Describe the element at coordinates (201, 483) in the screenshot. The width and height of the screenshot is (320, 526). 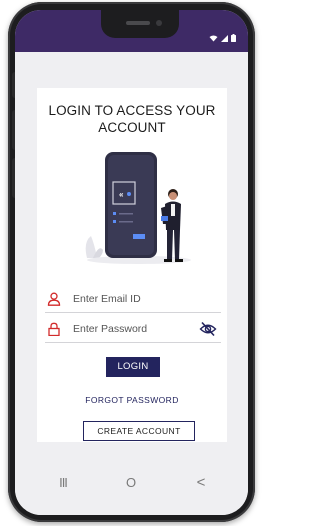
I see `back-button: <` at that location.